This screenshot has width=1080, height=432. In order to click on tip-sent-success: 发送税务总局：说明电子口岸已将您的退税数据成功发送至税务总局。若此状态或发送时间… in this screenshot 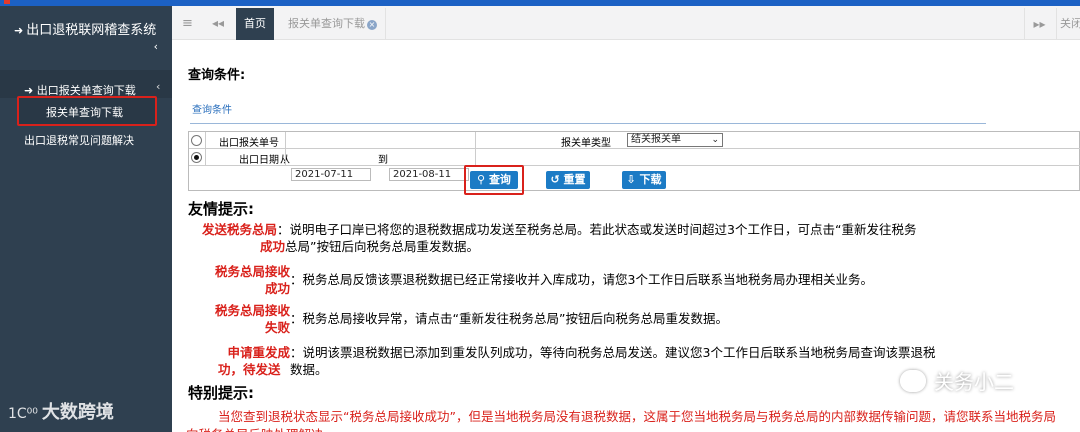, I will do `click(559, 229)`.